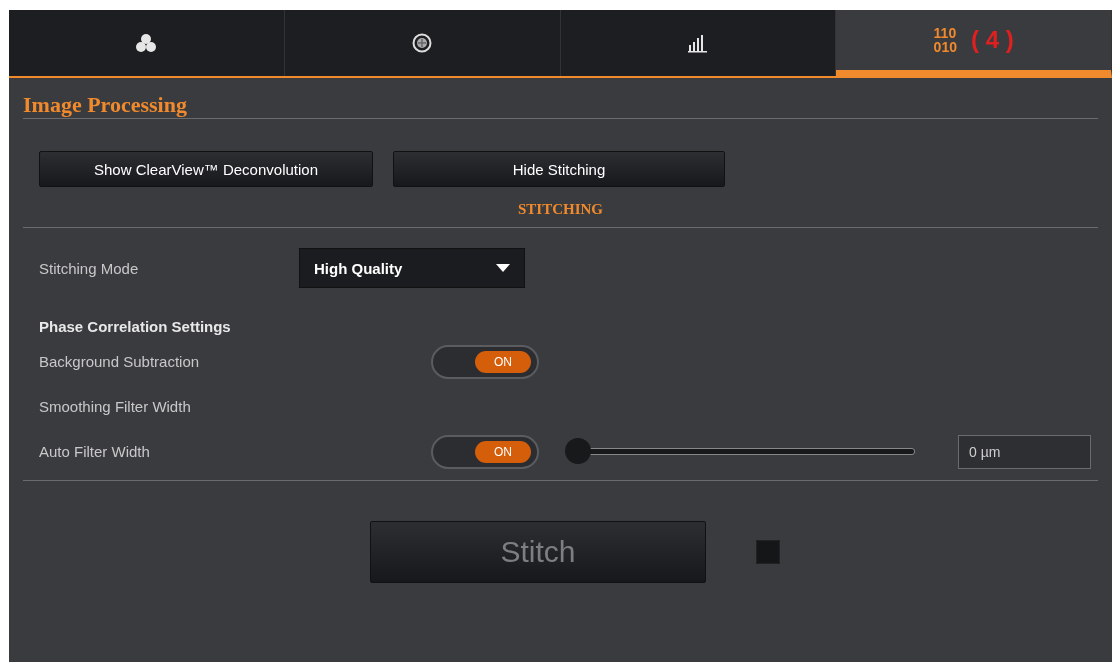 The width and height of the screenshot is (1119, 662). I want to click on caret-icon, so click(503, 268).